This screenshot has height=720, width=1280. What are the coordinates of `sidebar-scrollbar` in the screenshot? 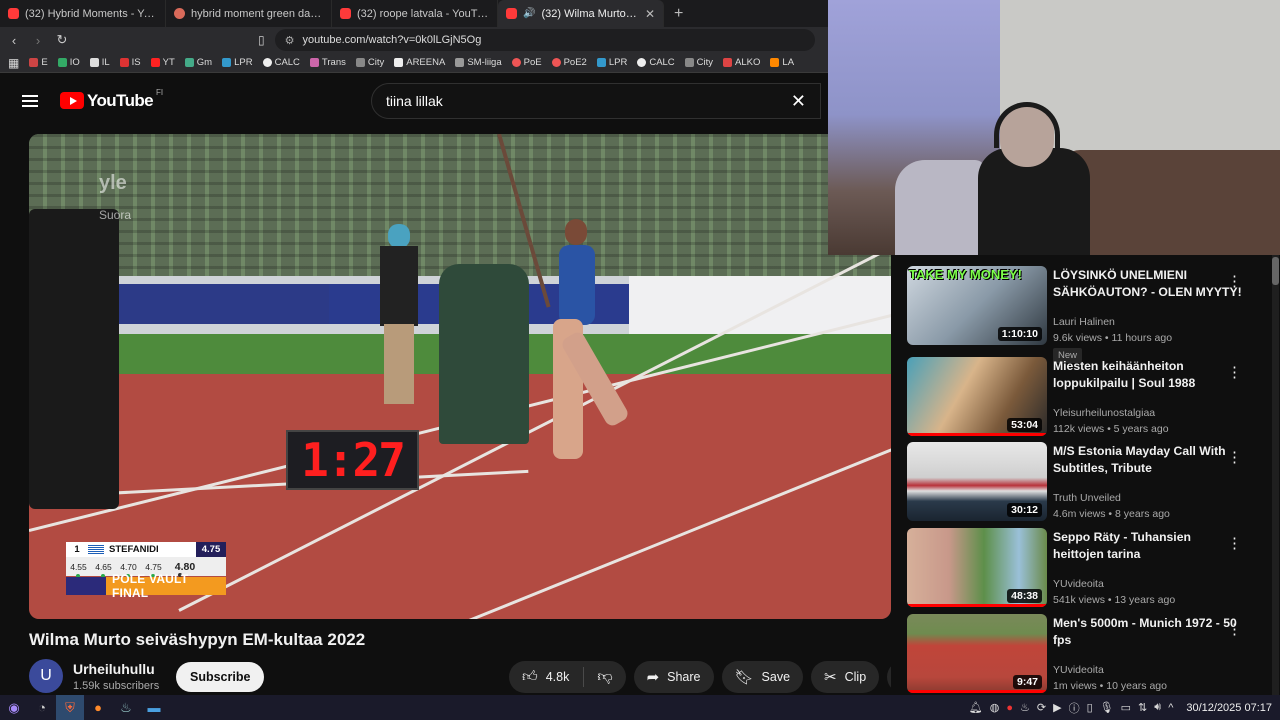 It's located at (1275, 475).